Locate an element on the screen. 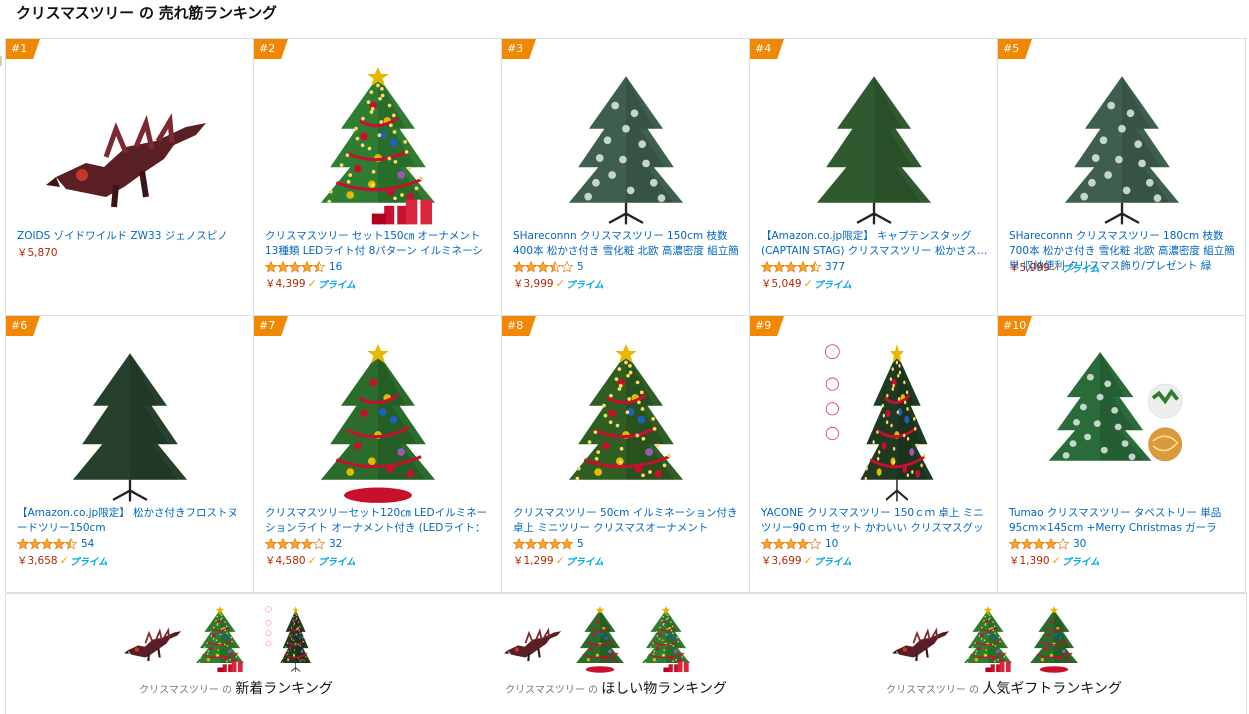 This screenshot has height=714, width=1249. price-row: ￥5,049 ✓ プライム is located at coordinates (806, 283).